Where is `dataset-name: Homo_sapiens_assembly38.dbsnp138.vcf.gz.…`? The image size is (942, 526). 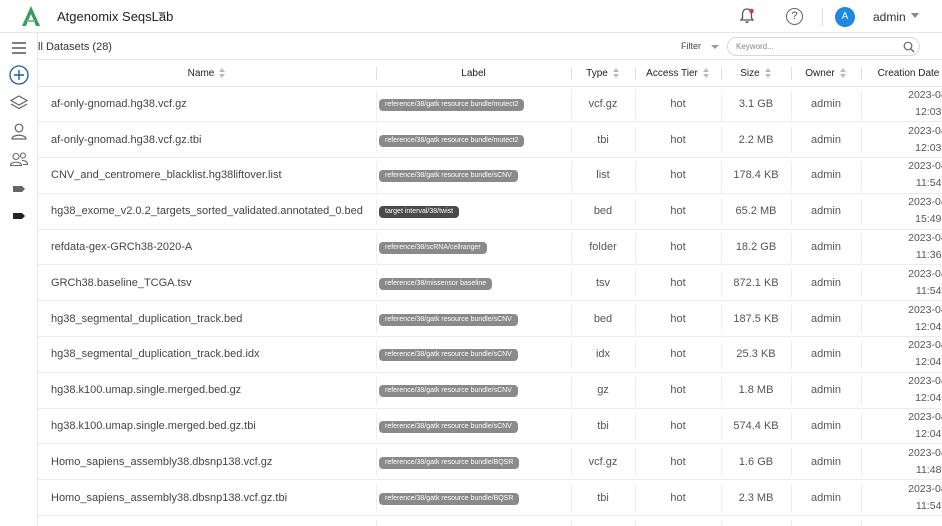
dataset-name: Homo_sapiens_assembly38.dbsnp138.vcf.gz.… is located at coordinates (207, 498).